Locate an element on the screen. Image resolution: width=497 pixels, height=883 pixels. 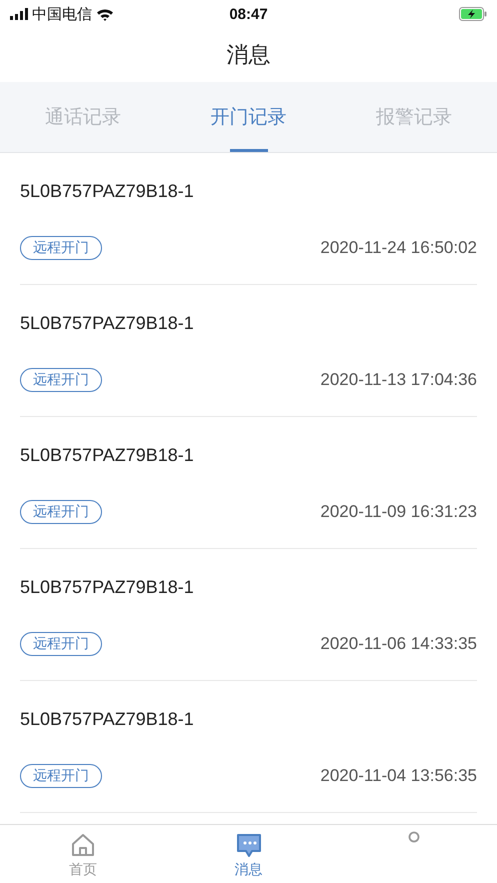
timestamp: 2020-11-13 17:04:36 is located at coordinates (398, 380).